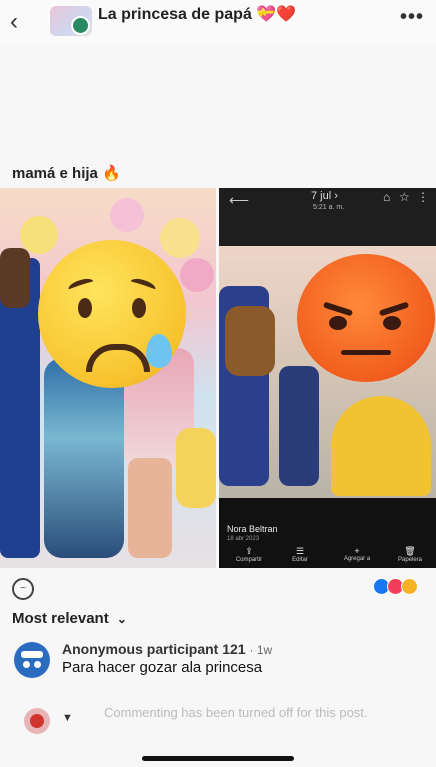 The height and width of the screenshot is (767, 436). Describe the element at coordinates (60, 618) in the screenshot. I see `sort-label: Most relevant` at that location.